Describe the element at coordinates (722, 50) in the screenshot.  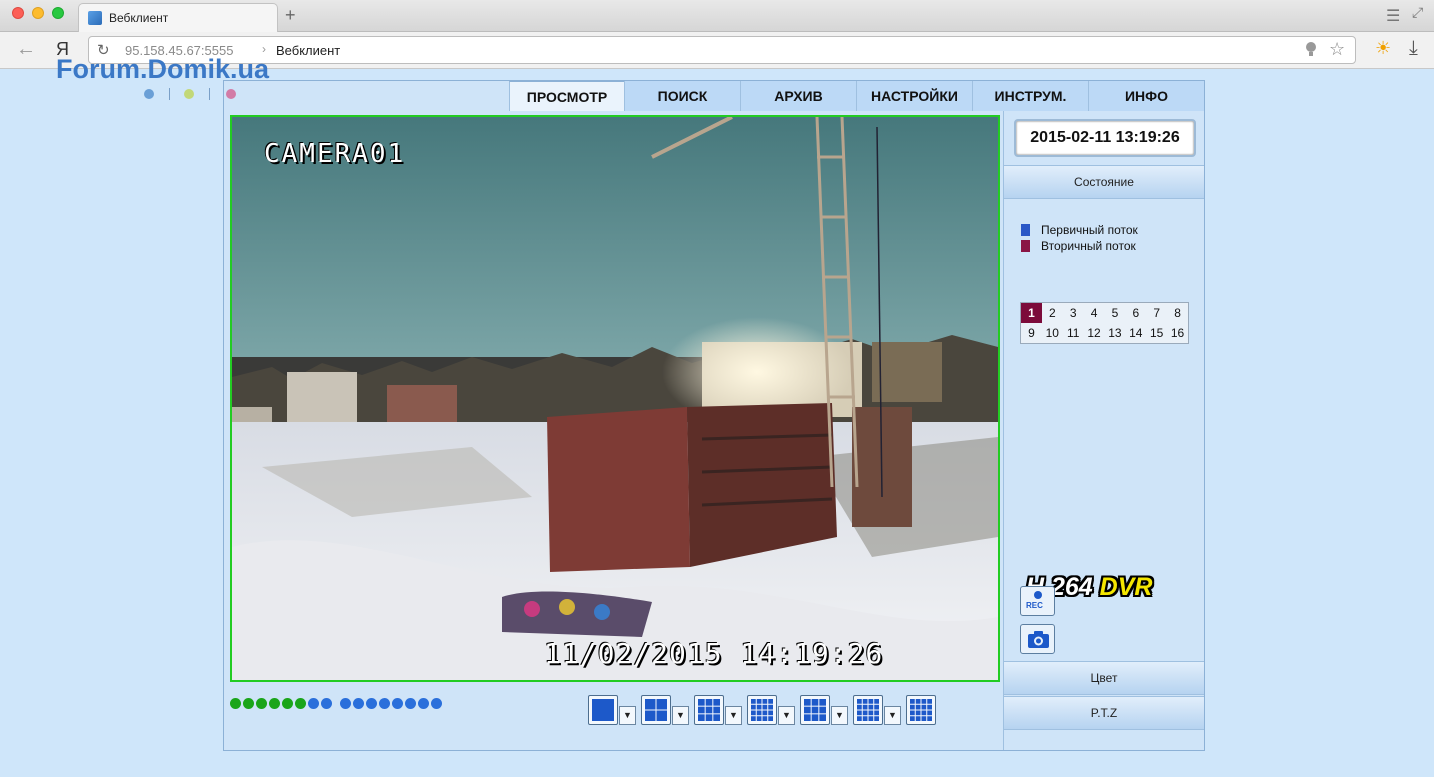
I see `address-bar: ↻ 95.158.45.67:5555 › Вебклиент ☆` at that location.